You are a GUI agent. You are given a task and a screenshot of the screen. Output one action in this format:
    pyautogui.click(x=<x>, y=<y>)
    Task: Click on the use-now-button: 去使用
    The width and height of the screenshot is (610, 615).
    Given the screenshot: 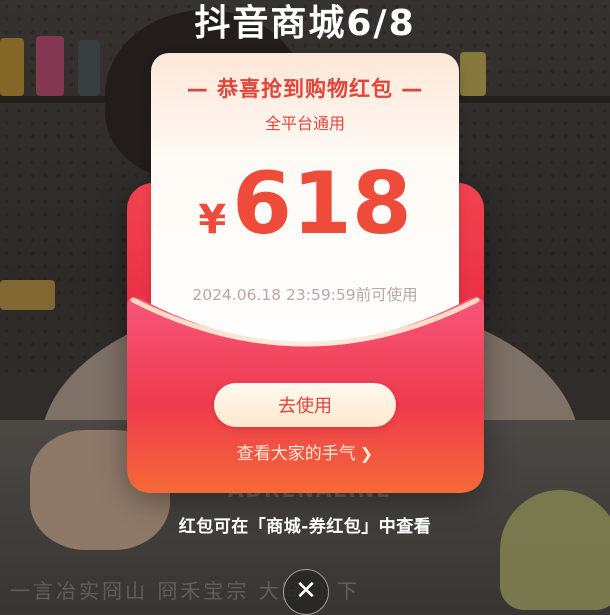 What is the action you would take?
    pyautogui.click(x=305, y=405)
    